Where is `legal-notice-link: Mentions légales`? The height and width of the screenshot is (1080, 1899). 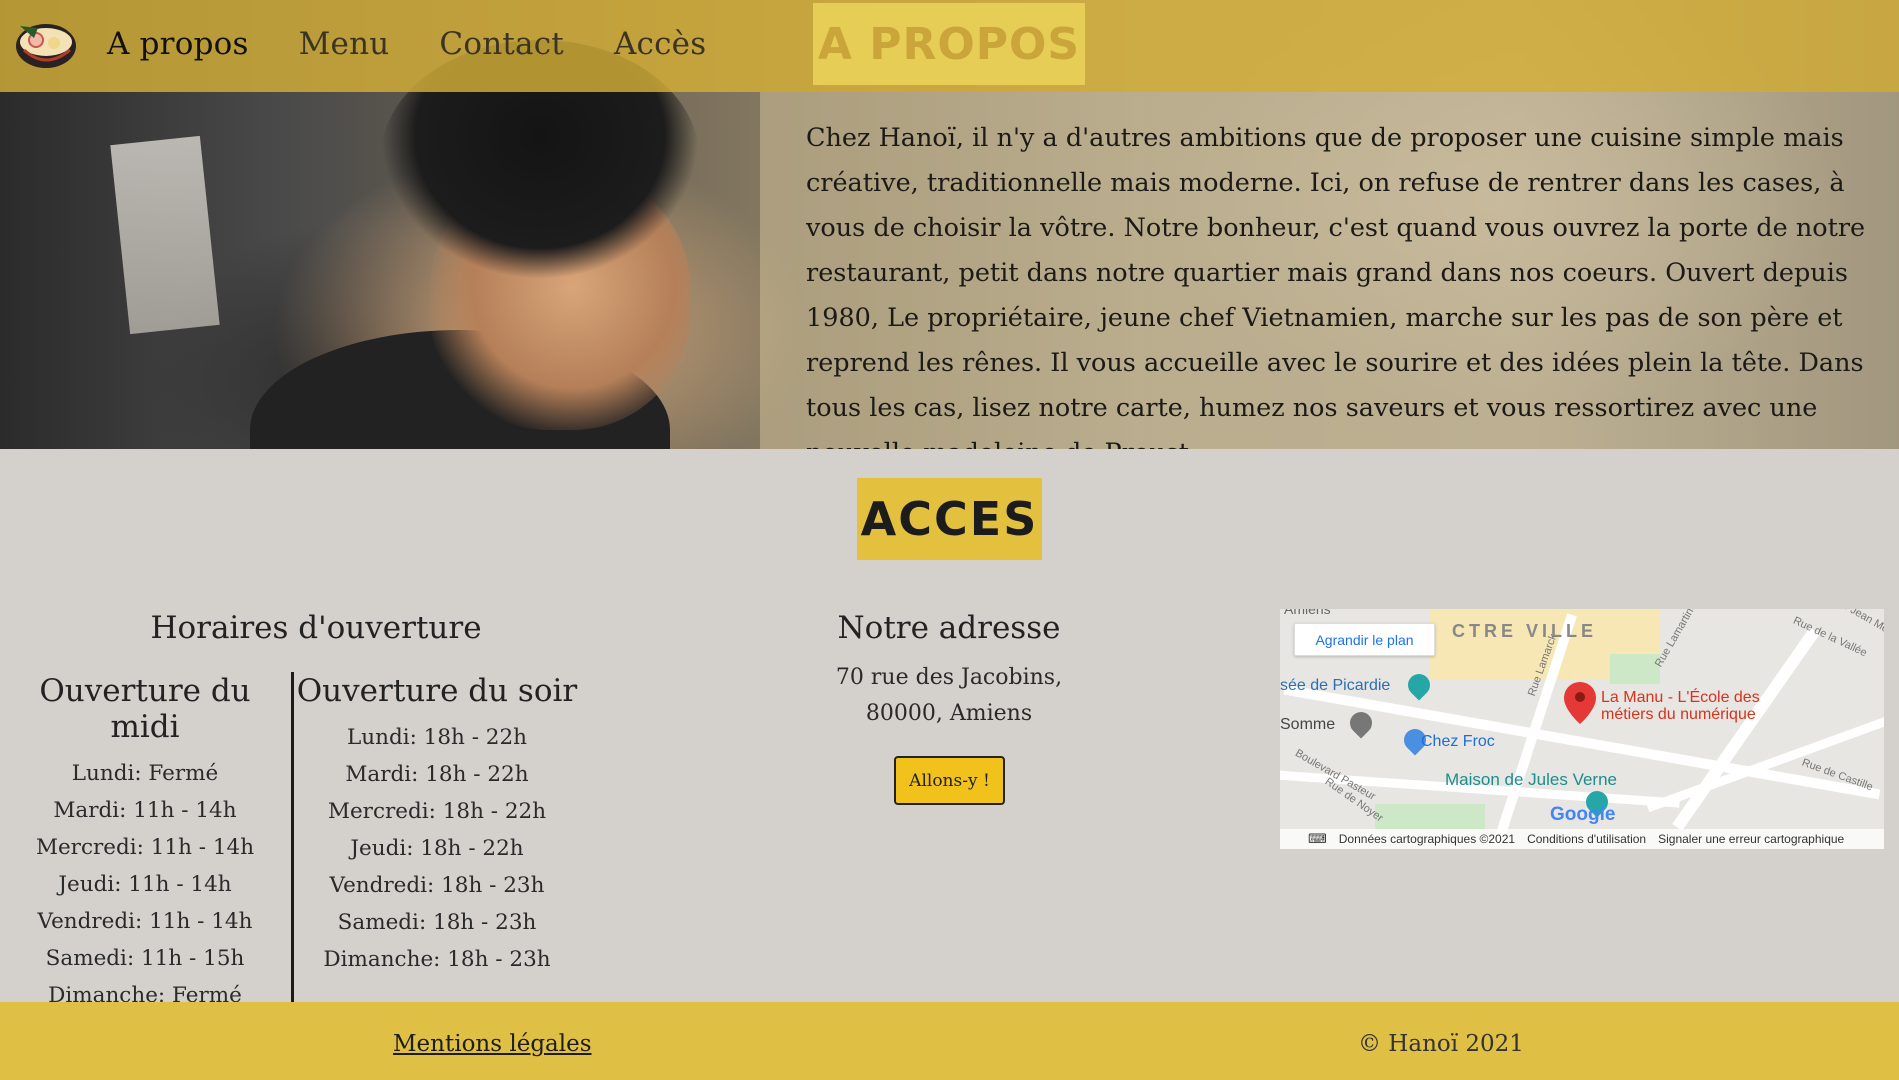
legal-notice-link: Mentions légales is located at coordinates (492, 1044).